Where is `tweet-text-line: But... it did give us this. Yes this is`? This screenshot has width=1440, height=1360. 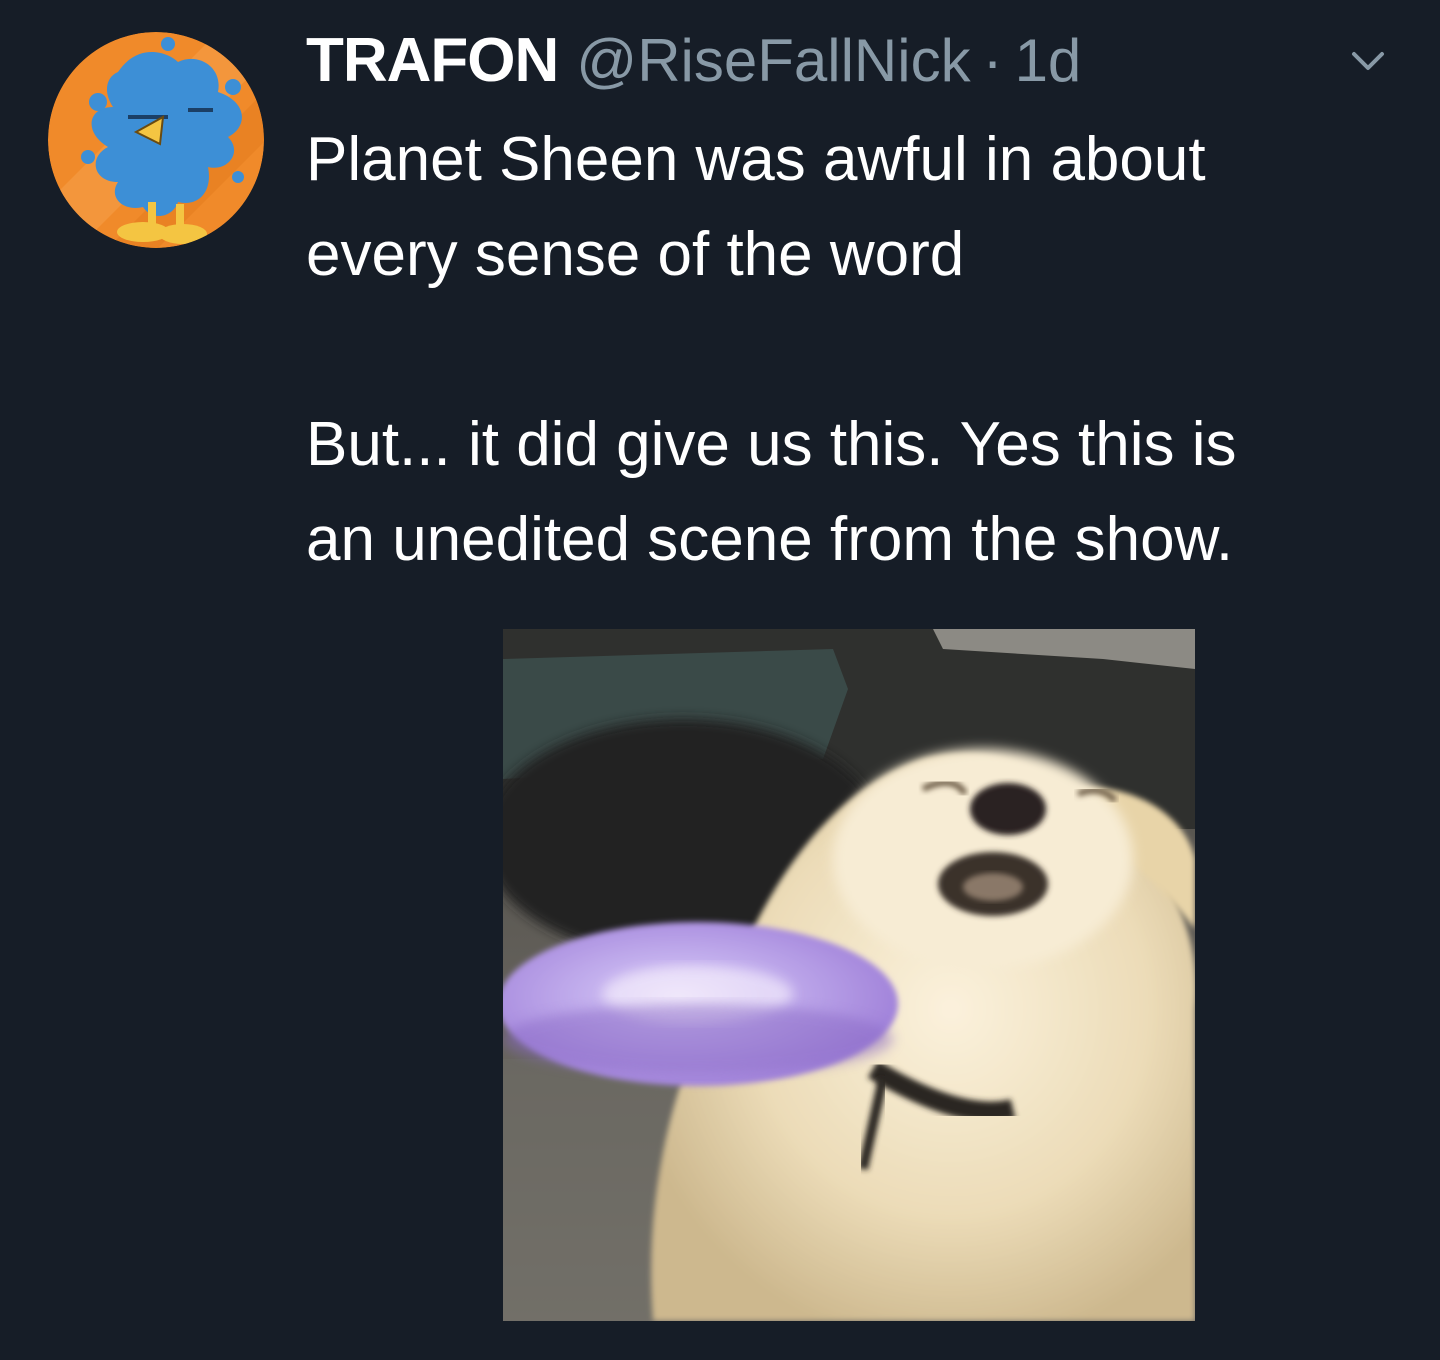 tweet-text-line: But... it did give us this. Yes this is is located at coordinates (771, 444).